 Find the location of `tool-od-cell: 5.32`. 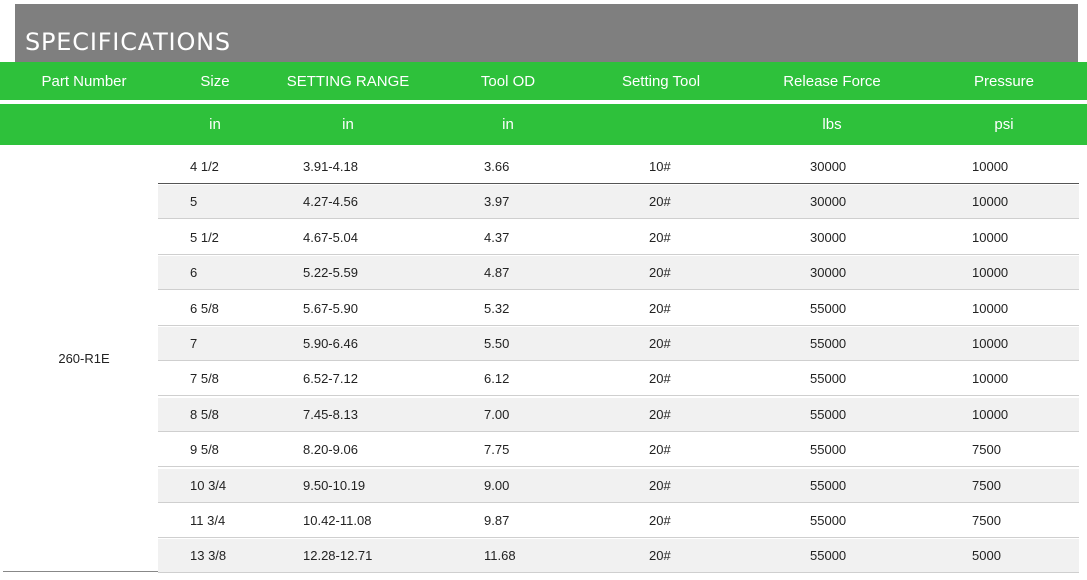

tool-od-cell: 5.32 is located at coordinates (497, 308).